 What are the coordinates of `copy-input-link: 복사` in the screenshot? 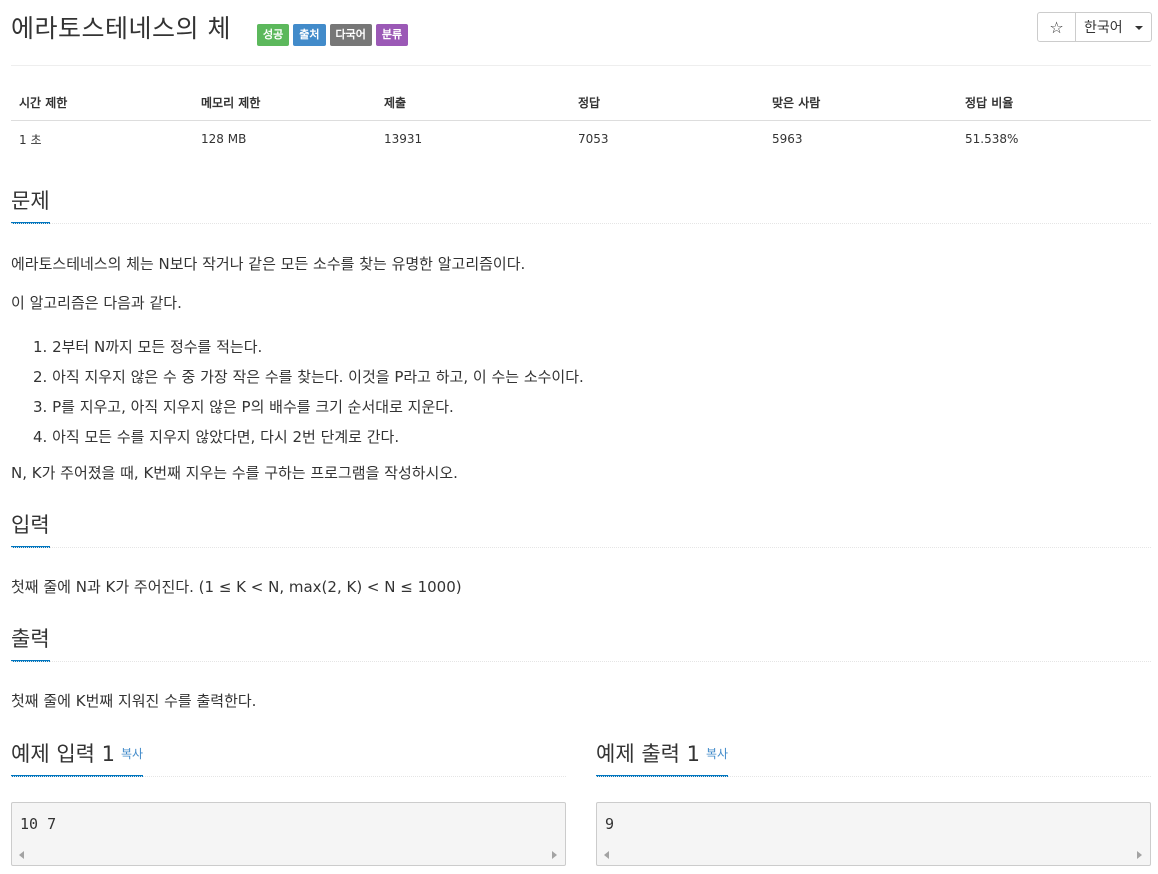 It's located at (132, 754).